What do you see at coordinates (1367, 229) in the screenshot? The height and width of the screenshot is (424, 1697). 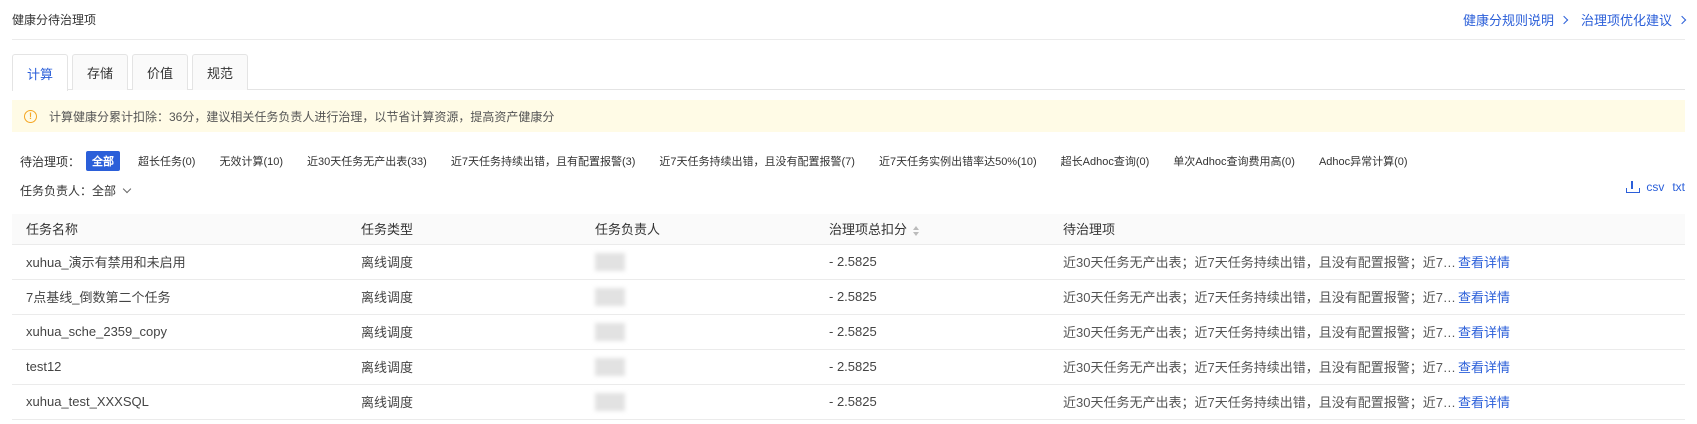 I see `column-header-issues: 待治理项` at bounding box center [1367, 229].